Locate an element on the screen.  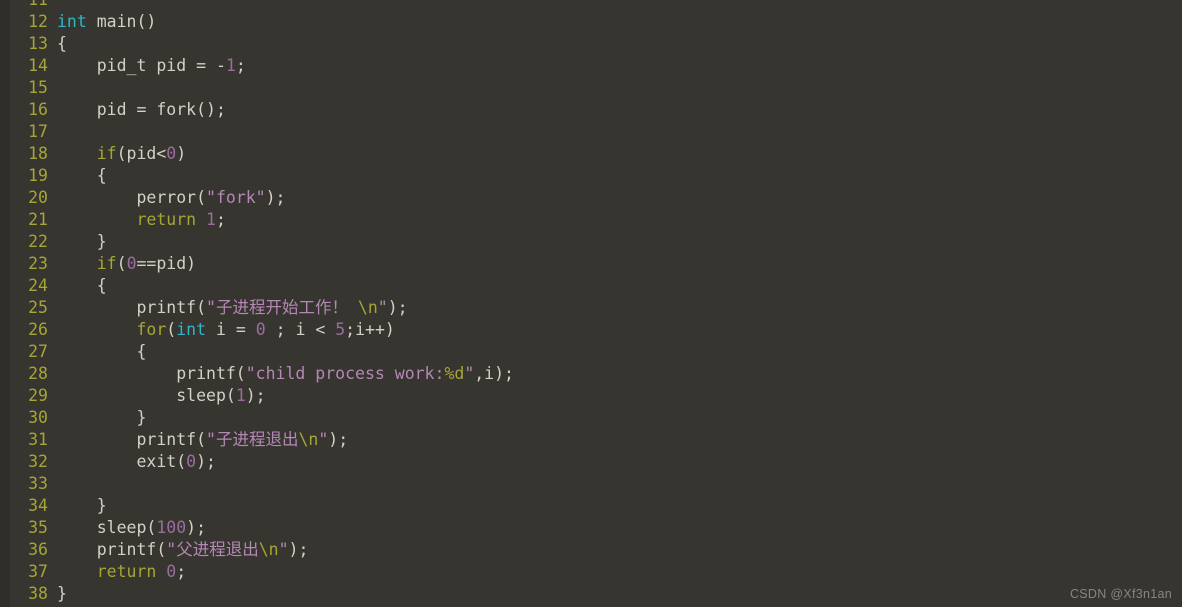
line-number: 18 is located at coordinates (38, 153).